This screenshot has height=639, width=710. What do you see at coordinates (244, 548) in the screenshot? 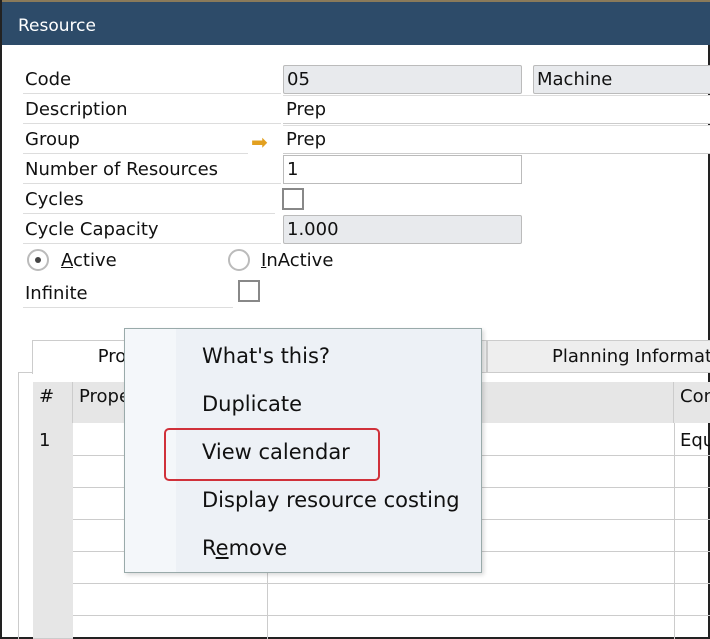
I see `menu-item-remove: Remove` at bounding box center [244, 548].